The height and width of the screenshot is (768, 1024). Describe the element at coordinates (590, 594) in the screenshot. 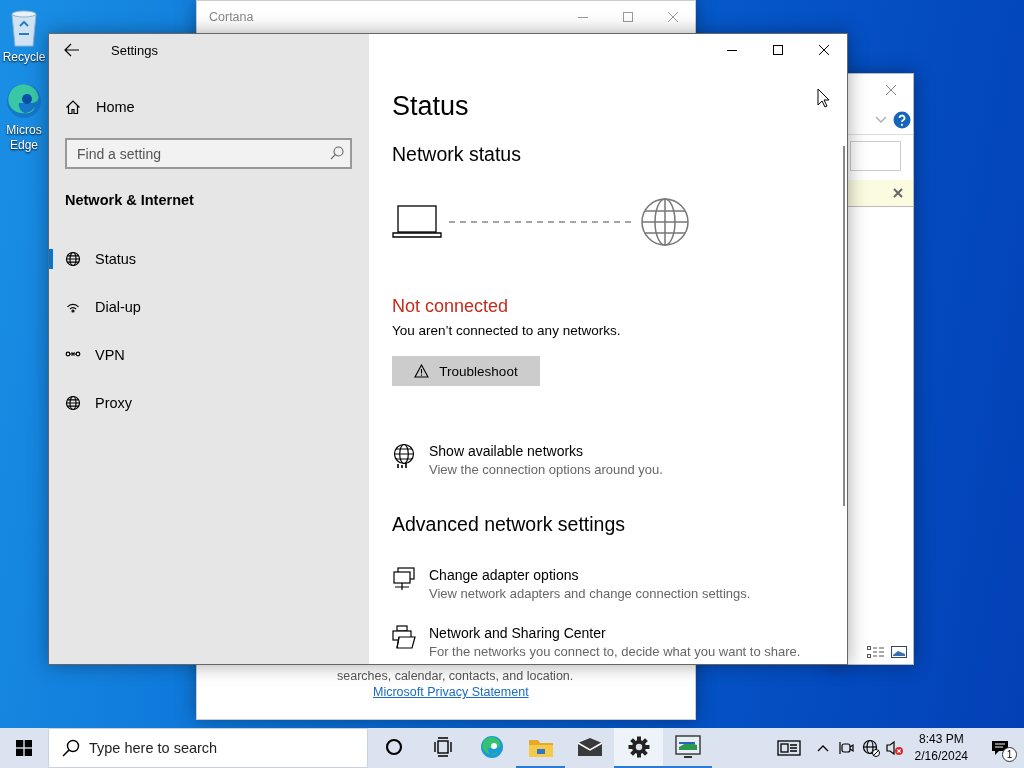

I see `link-description: View network adapters and change connection settings.` at that location.